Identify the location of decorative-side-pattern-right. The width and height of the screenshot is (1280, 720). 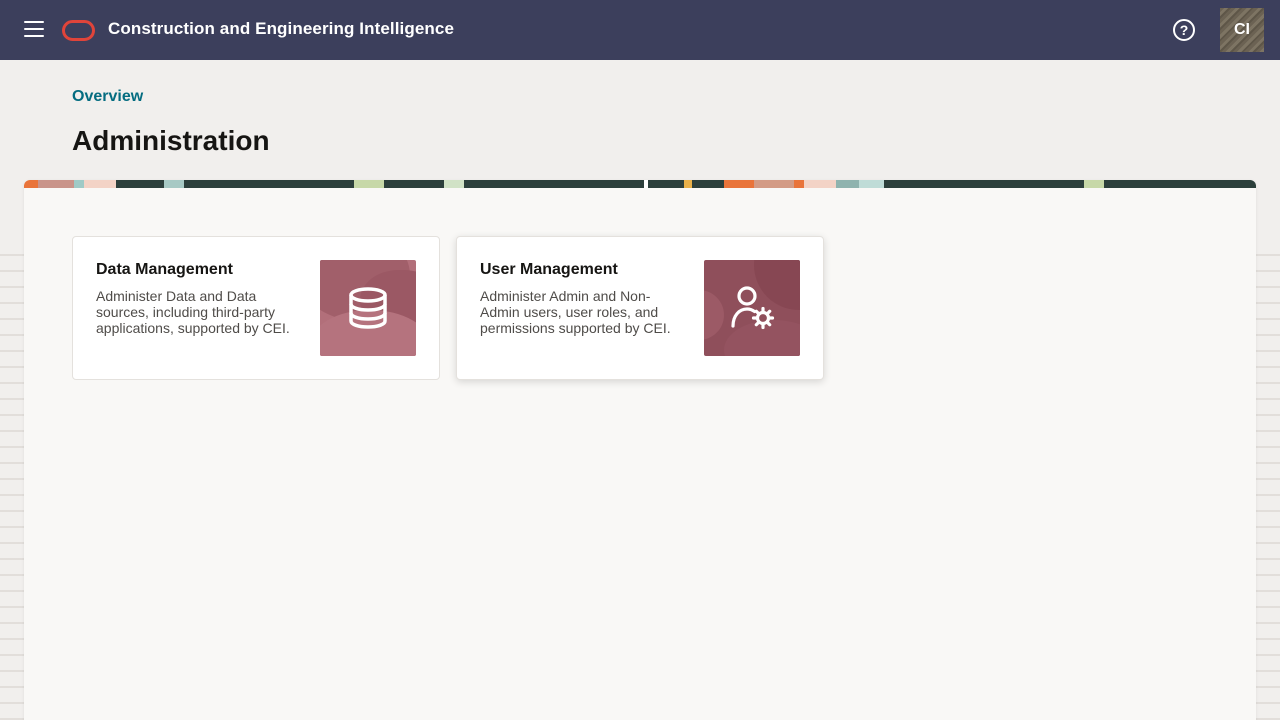
(1268, 480).